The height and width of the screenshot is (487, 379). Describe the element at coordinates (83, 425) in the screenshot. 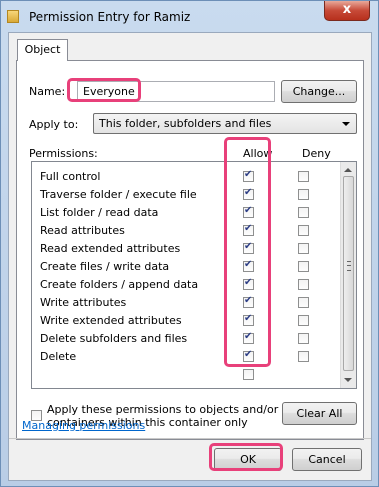

I see `managing-permissions-link: Managing permissions` at that location.